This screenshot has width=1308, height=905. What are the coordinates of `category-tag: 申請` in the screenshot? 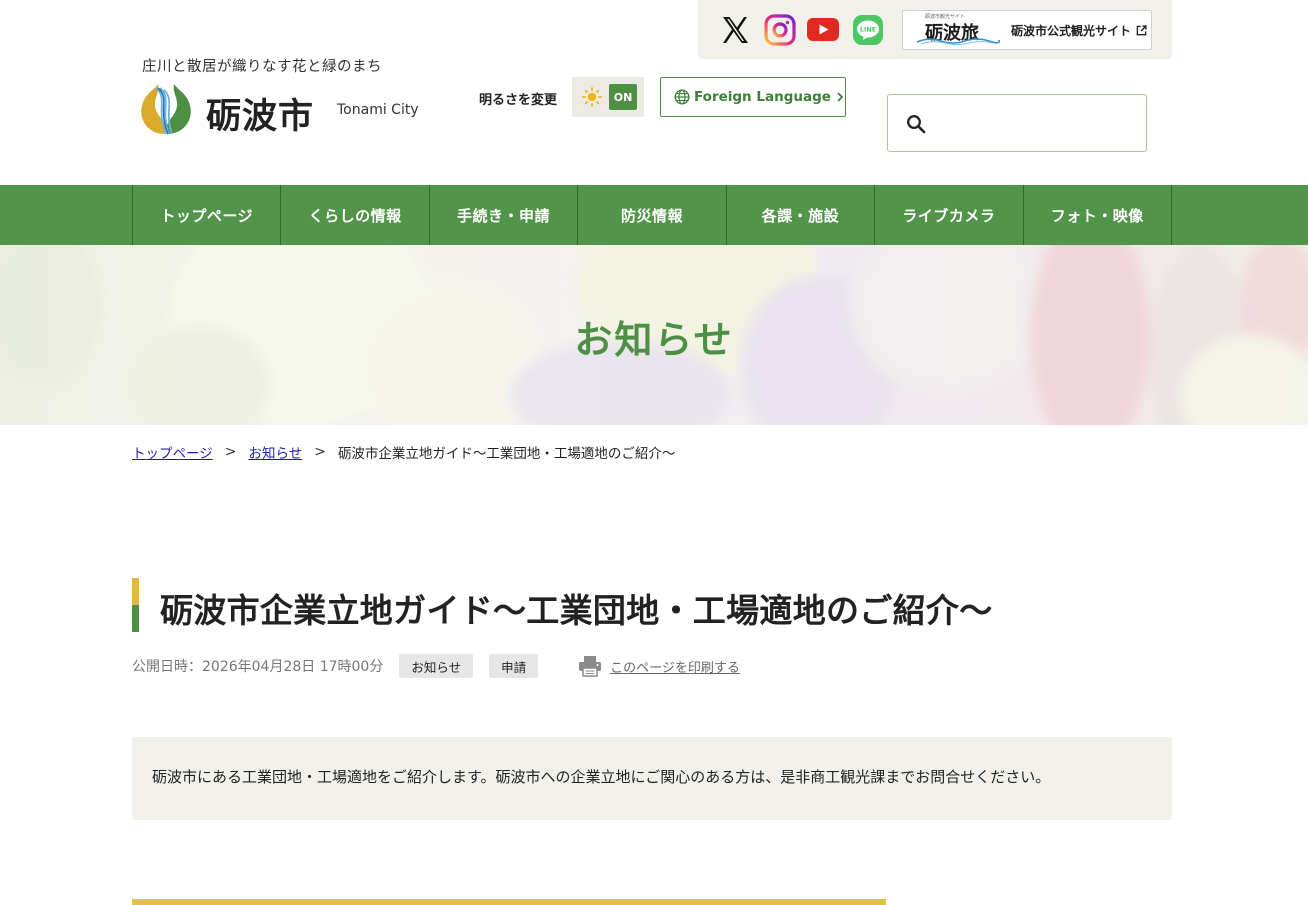 It's located at (514, 666).